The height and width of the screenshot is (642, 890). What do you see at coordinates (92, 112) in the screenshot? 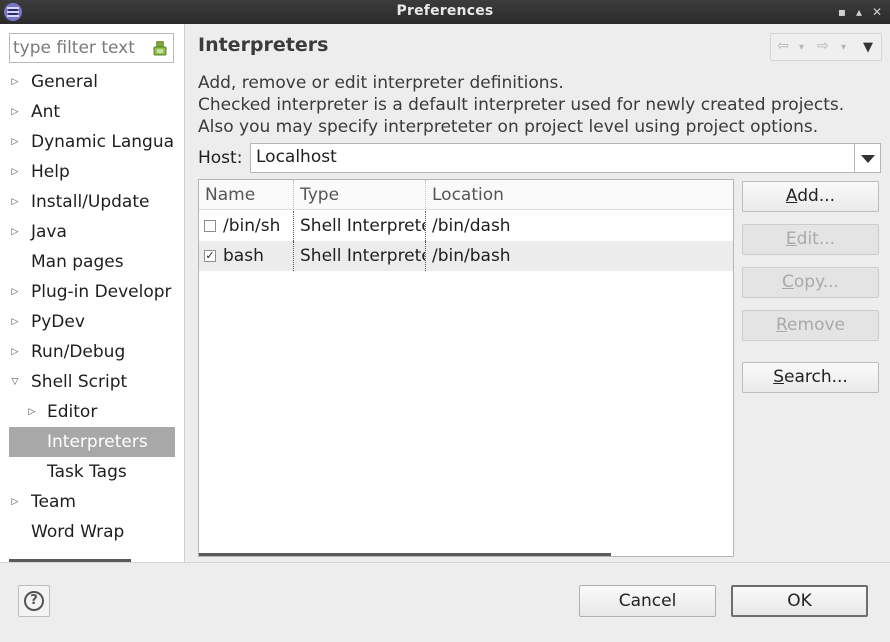
I see `tree-item-ant: ▷ Ant` at bounding box center [92, 112].